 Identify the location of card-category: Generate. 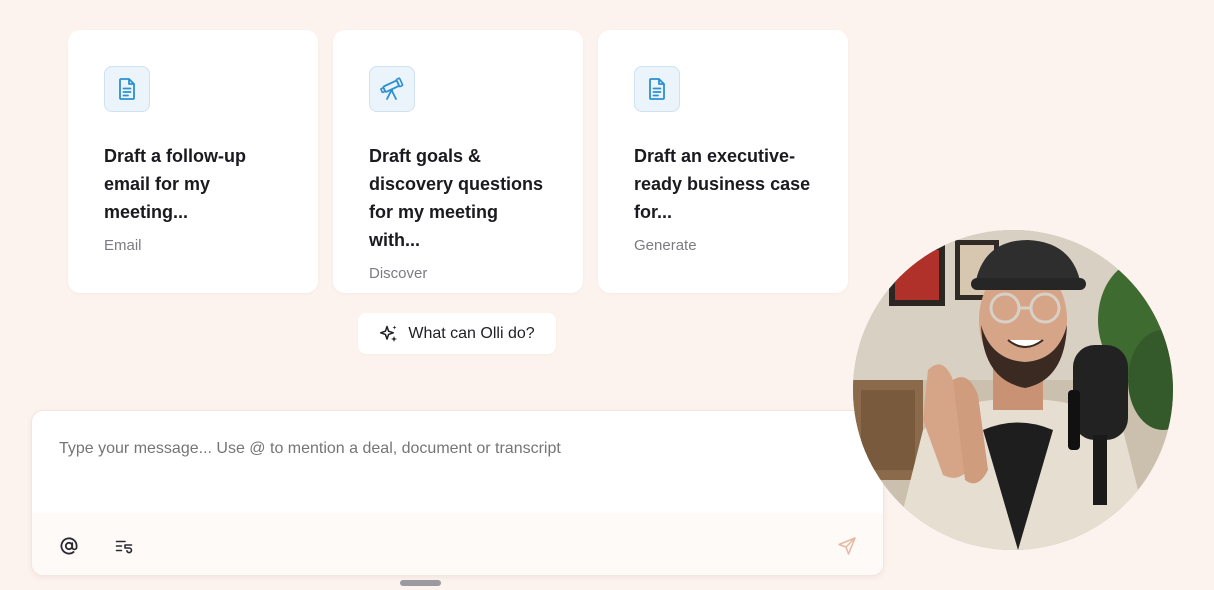
(665, 245).